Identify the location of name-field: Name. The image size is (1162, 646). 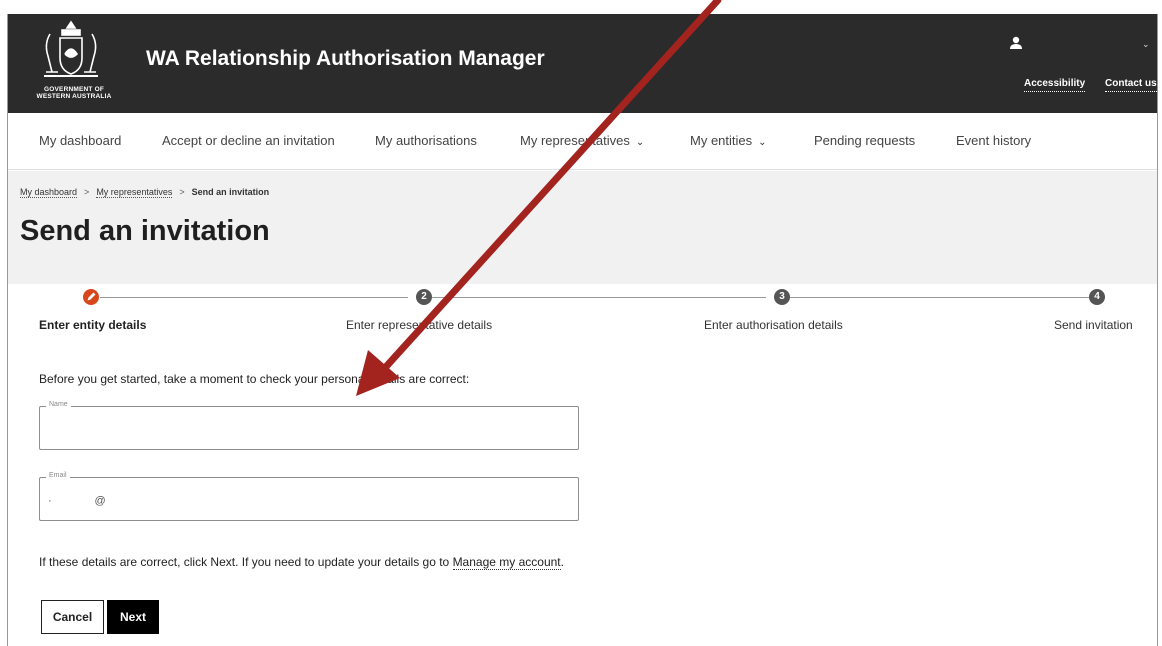
(309, 425).